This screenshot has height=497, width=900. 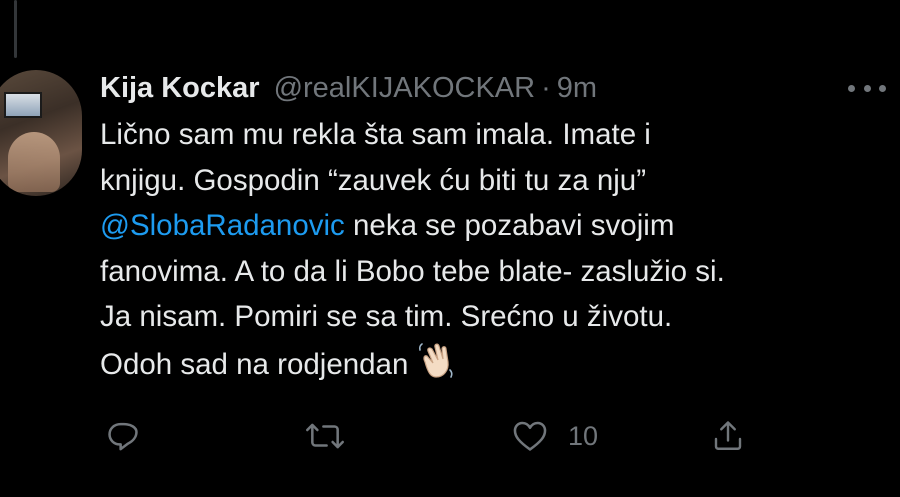 I want to click on retweet-button, so click(x=325, y=436).